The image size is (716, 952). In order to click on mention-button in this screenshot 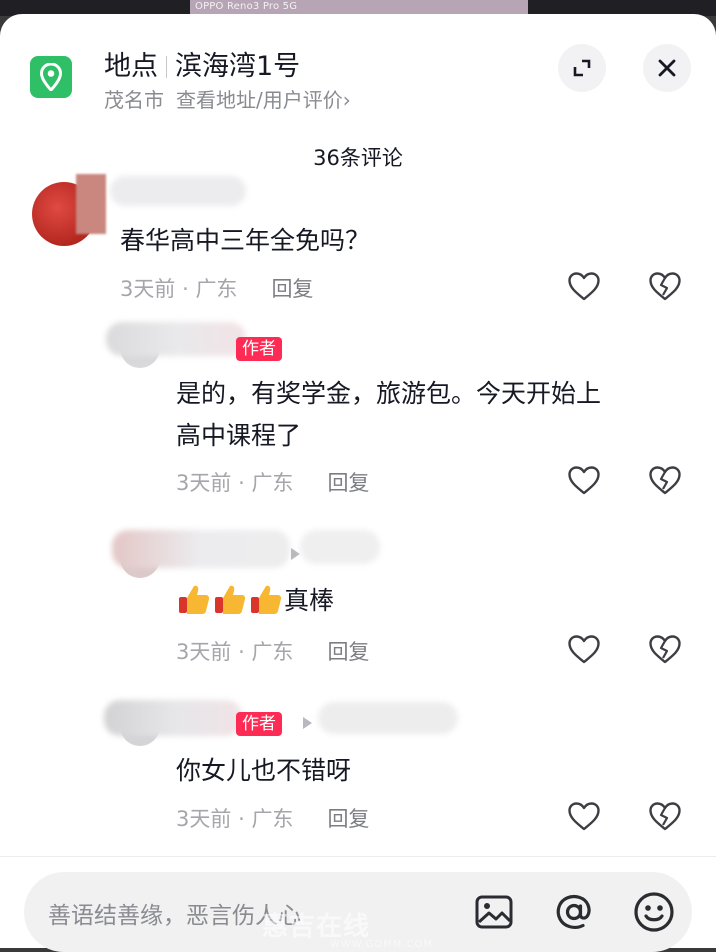, I will do `click(574, 912)`.